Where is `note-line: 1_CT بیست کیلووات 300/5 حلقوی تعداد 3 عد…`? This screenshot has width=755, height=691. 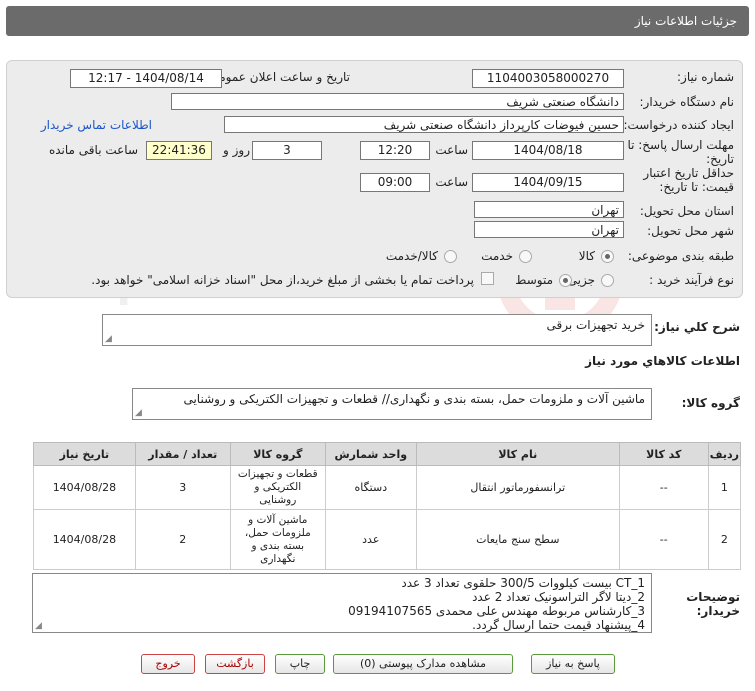 note-line: 1_CT بیست کیلووات 300/5 حلقوی تعداد 3 عد… is located at coordinates (523, 583).